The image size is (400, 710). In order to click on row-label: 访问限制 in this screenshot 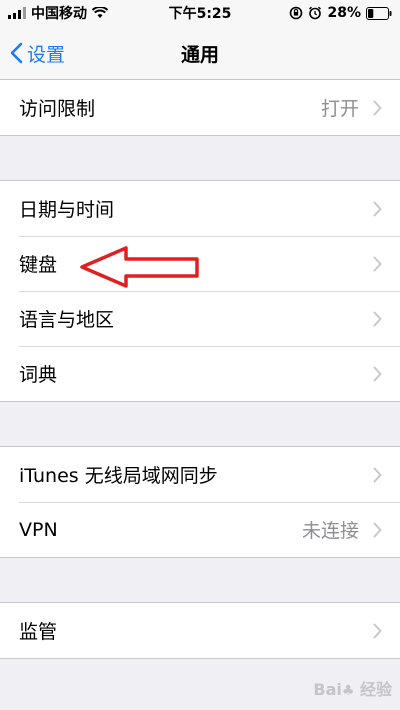, I will do `click(57, 109)`.